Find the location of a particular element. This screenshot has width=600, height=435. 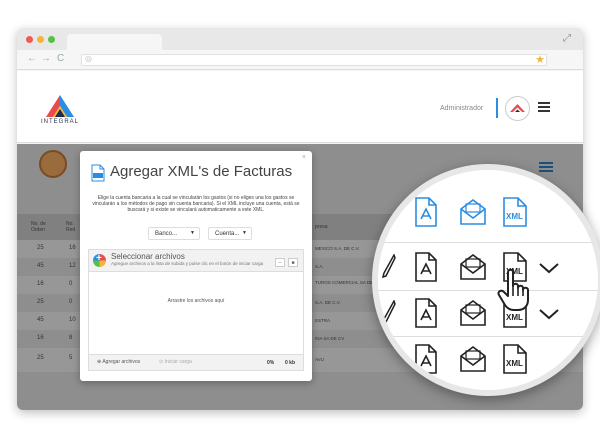

browser-tab is located at coordinates (114, 42).